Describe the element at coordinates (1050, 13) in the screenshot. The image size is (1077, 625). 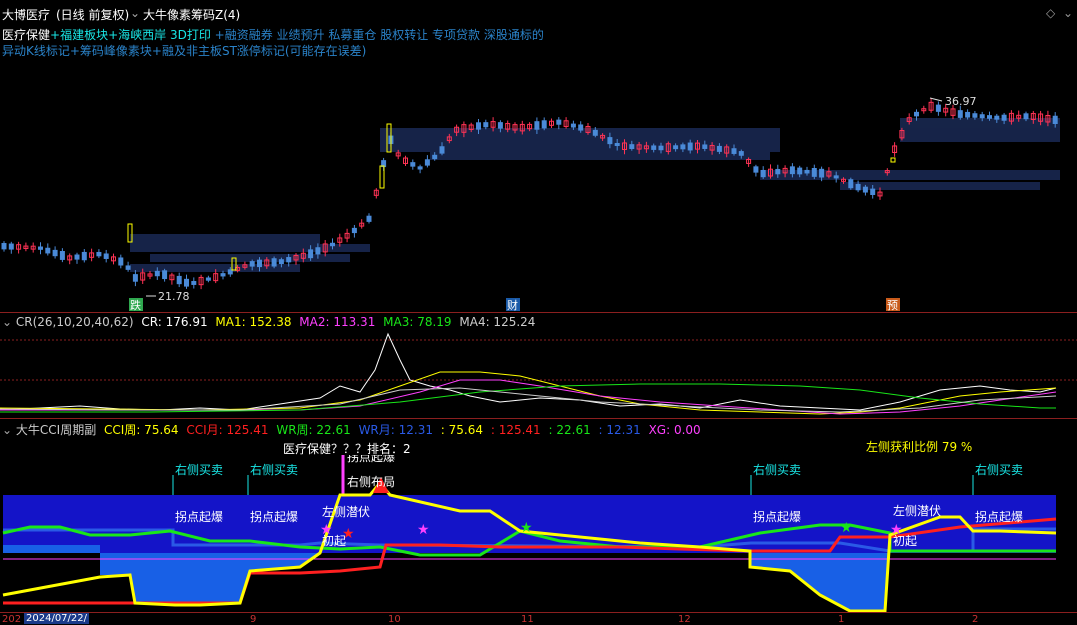
I see `diamond-icon: ◇` at that location.